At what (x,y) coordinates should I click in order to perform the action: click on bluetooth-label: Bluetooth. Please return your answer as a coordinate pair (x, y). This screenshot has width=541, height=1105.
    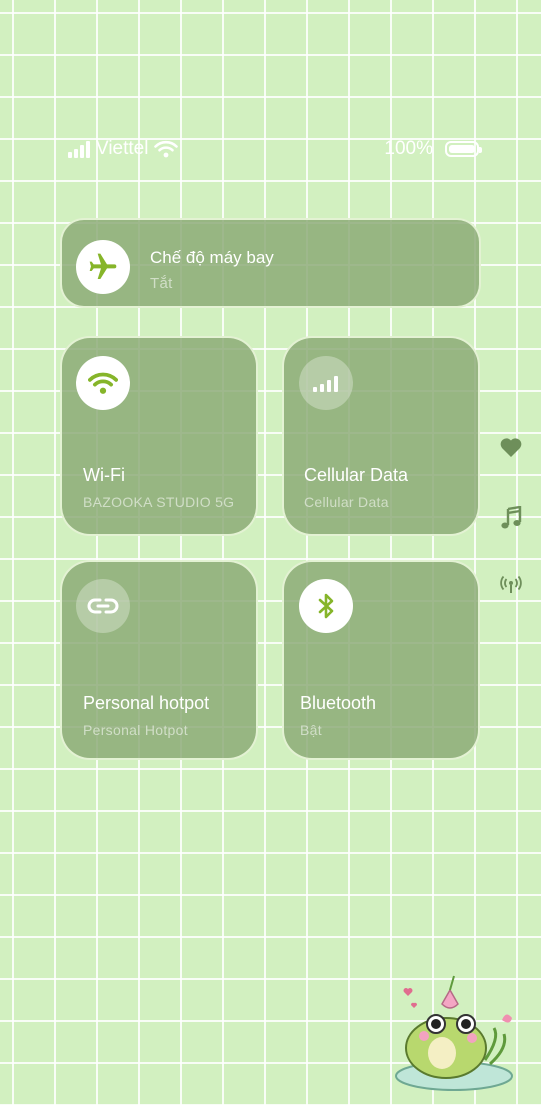
    Looking at the image, I should click on (338, 703).